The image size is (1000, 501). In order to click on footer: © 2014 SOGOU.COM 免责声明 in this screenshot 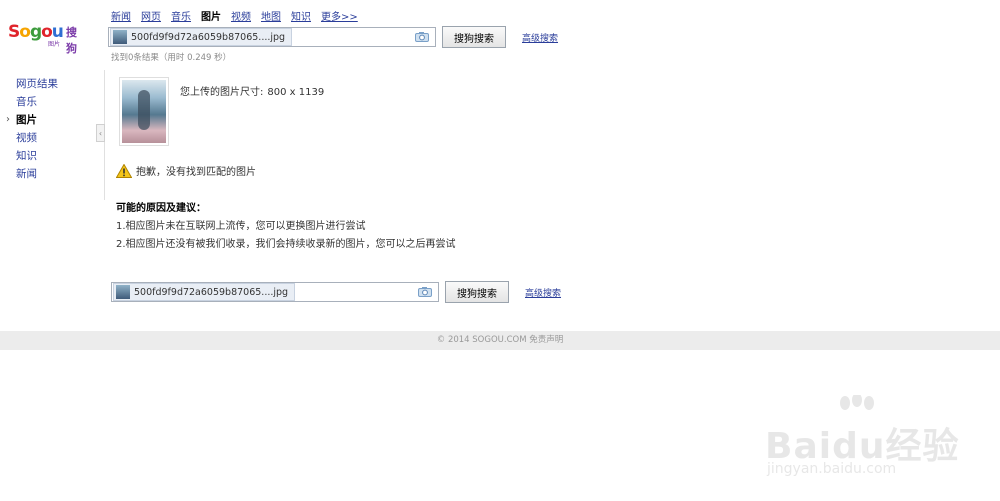, I will do `click(500, 340)`.